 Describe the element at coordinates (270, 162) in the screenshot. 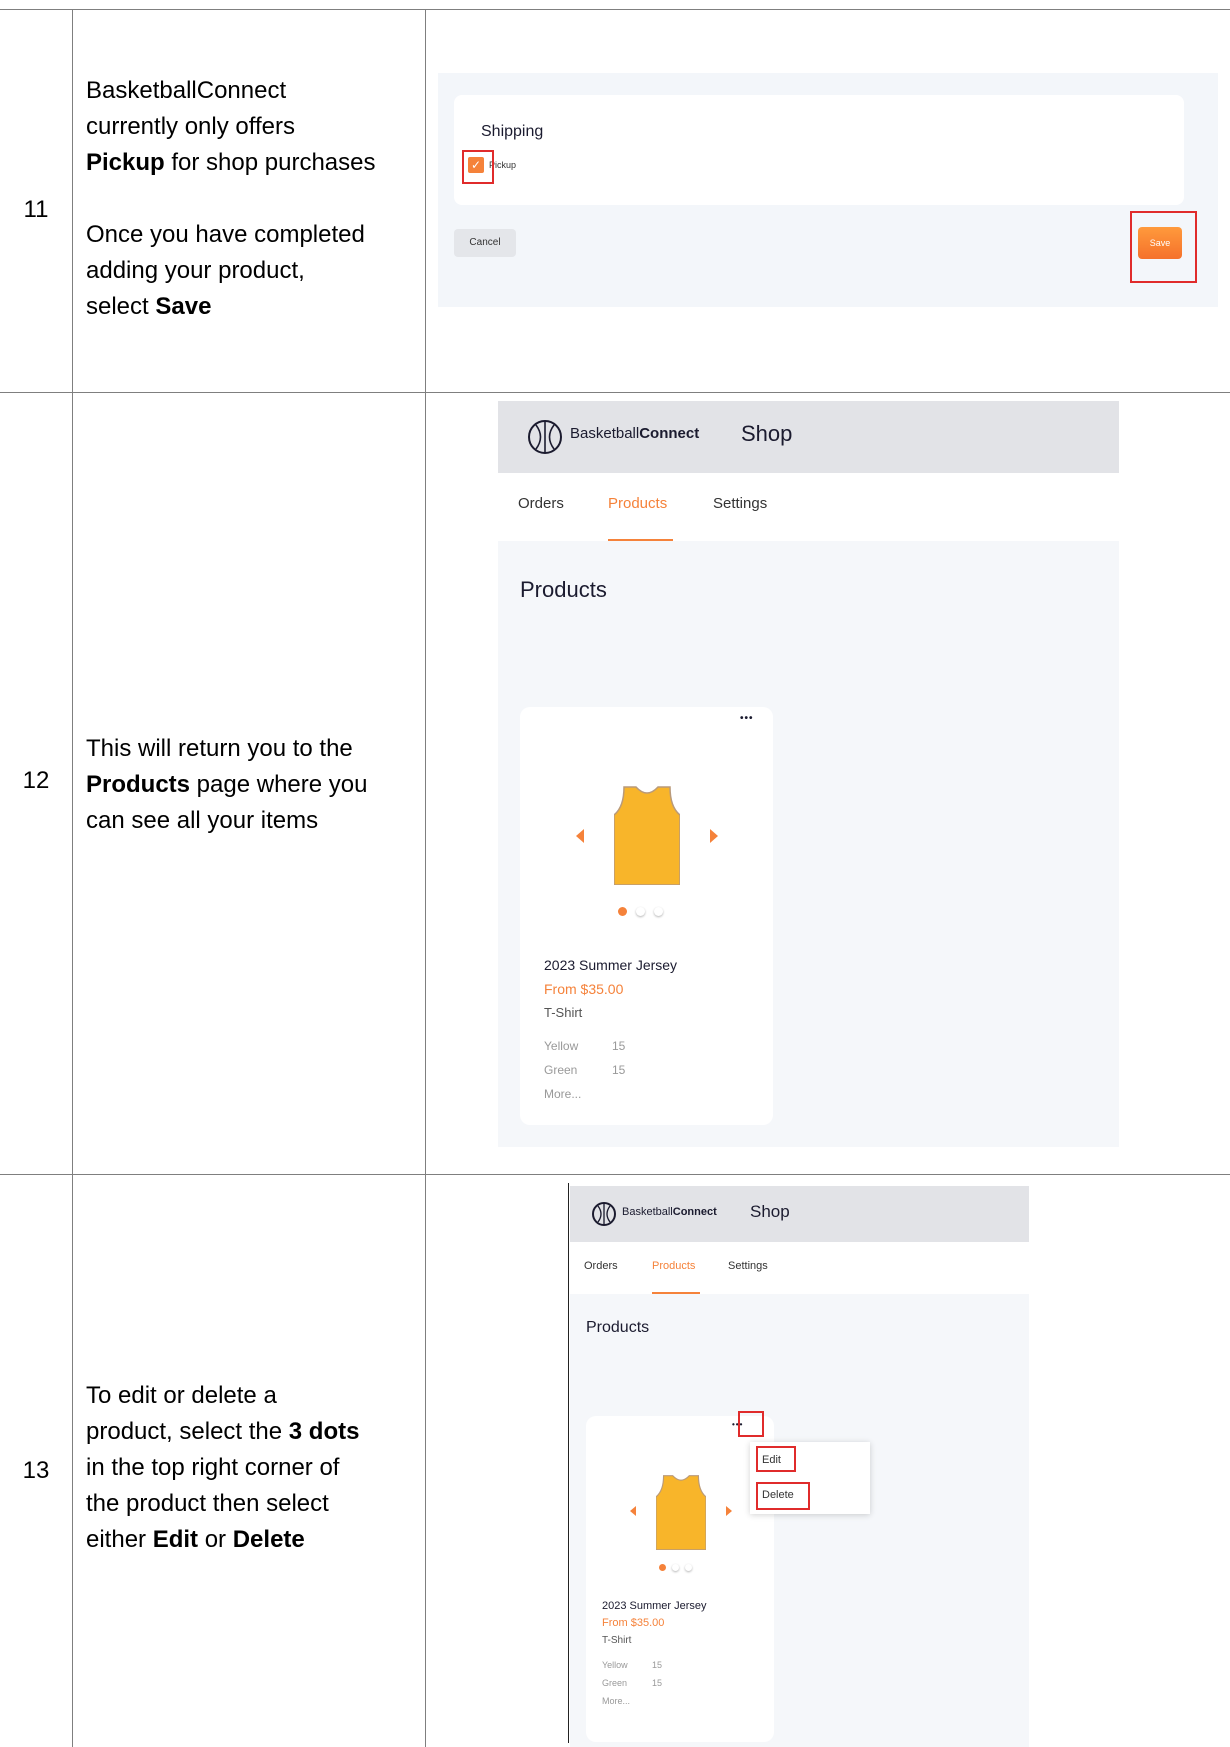

I see `desc-text: for shop purchases` at that location.